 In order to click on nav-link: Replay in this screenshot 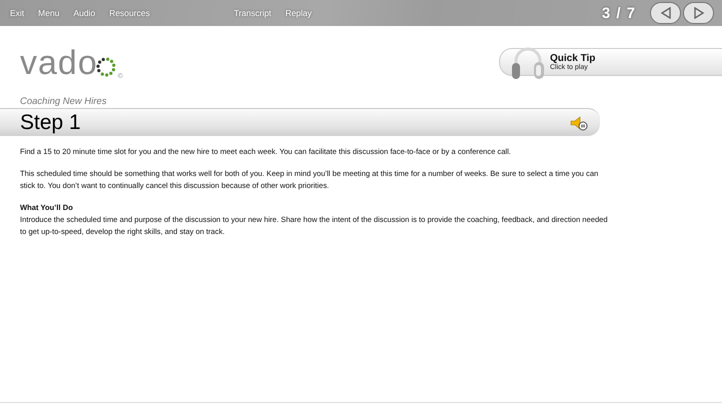, I will do `click(298, 13)`.